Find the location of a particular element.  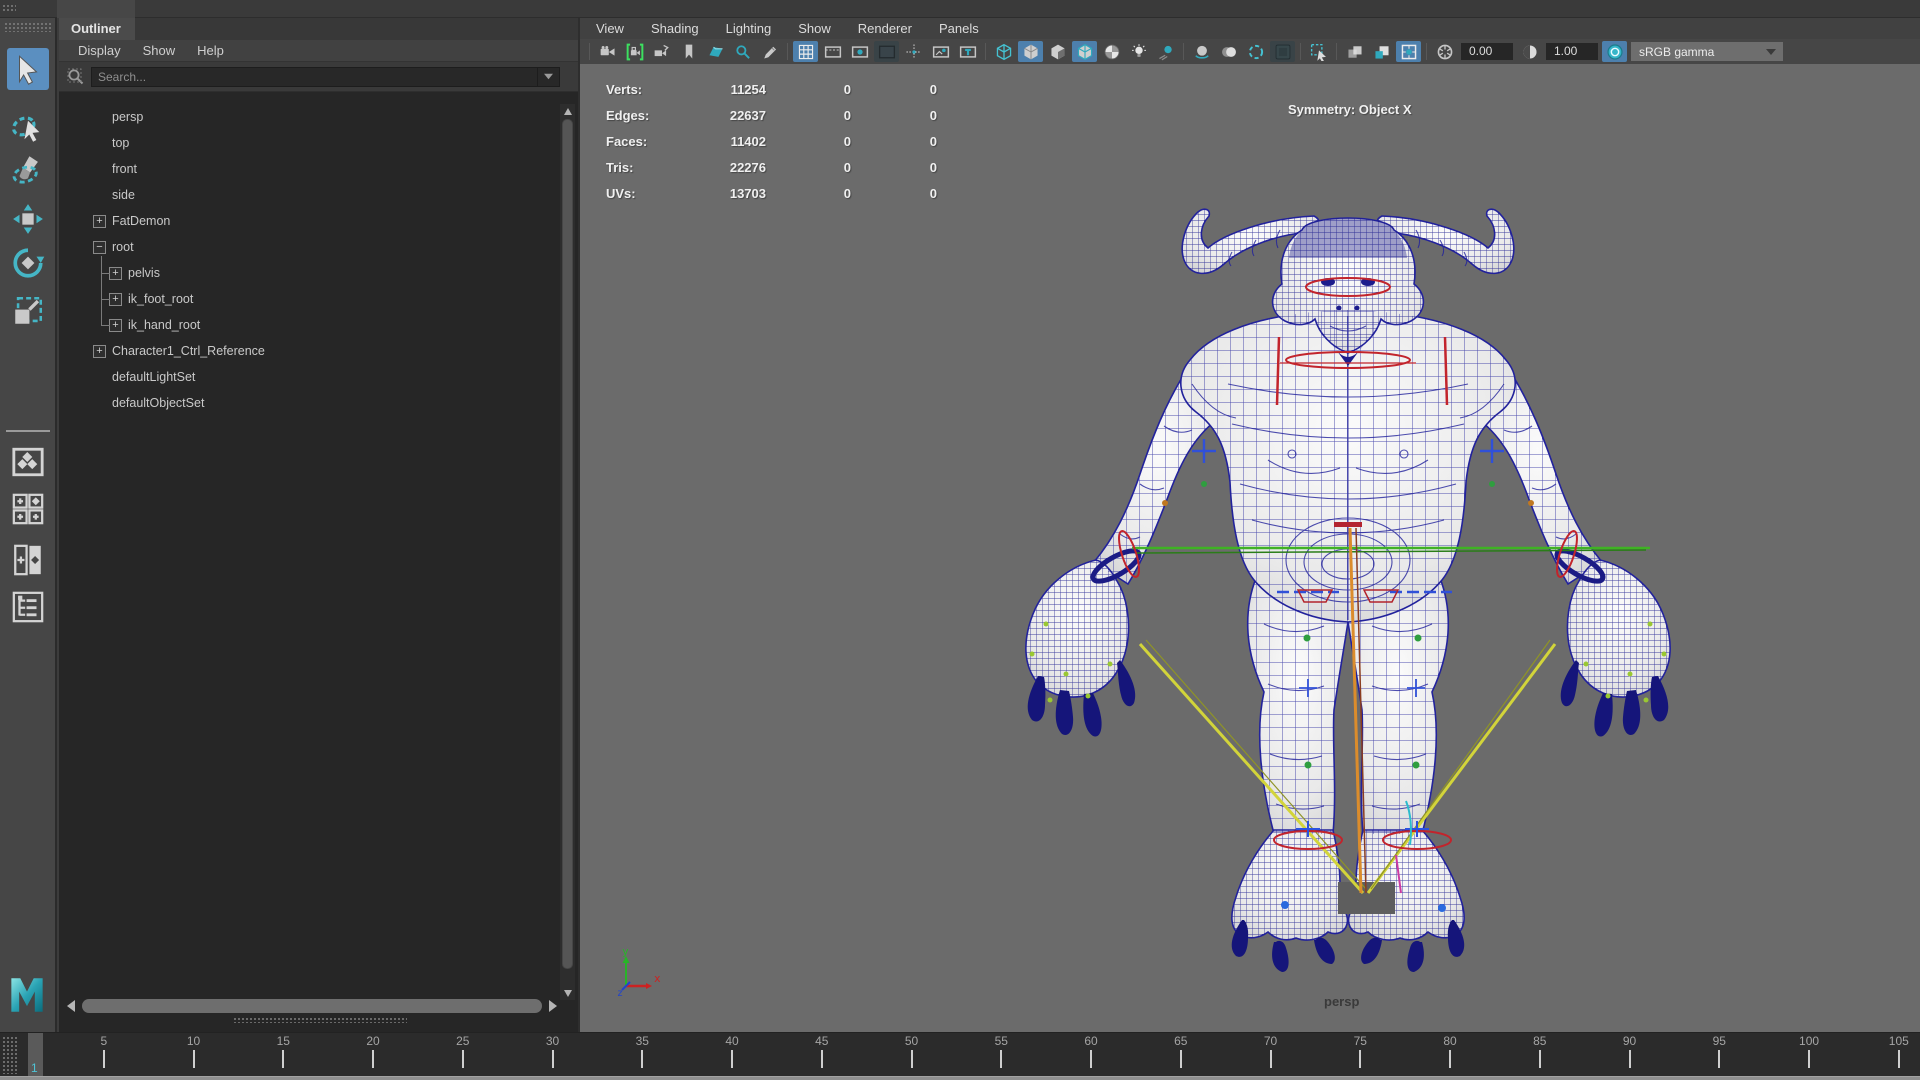

viewport-menu-renderer: Renderer is located at coordinates (885, 28).